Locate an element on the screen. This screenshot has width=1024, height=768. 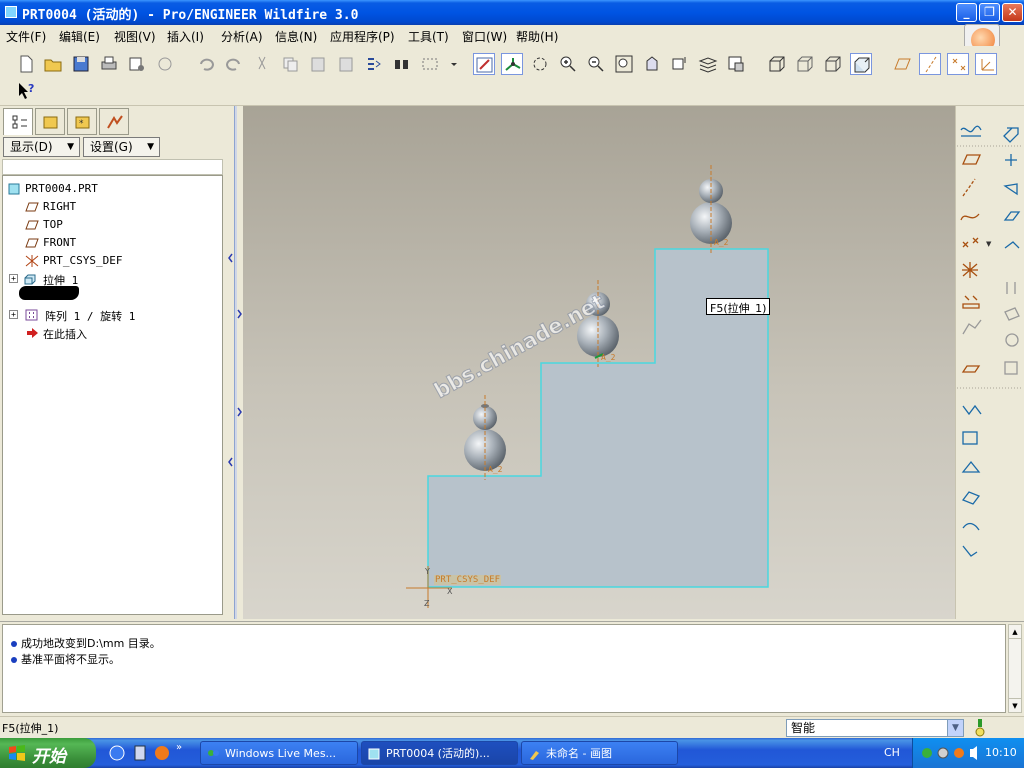
menu-window: 窗口(W) is located at coordinates (484, 36).